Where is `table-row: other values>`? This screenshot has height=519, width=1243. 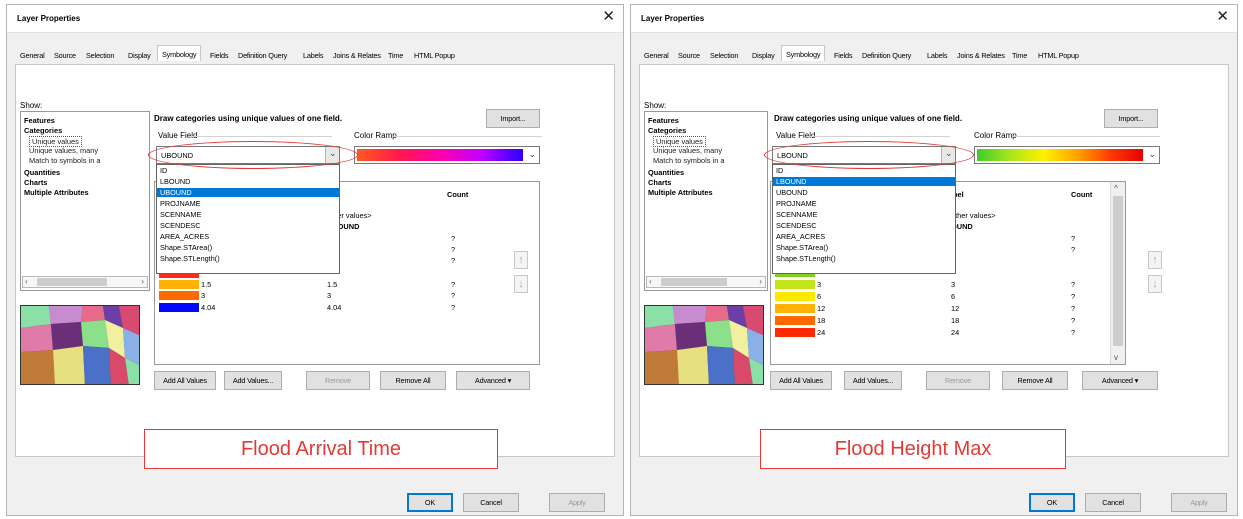 table-row: other values> is located at coordinates (973, 215).